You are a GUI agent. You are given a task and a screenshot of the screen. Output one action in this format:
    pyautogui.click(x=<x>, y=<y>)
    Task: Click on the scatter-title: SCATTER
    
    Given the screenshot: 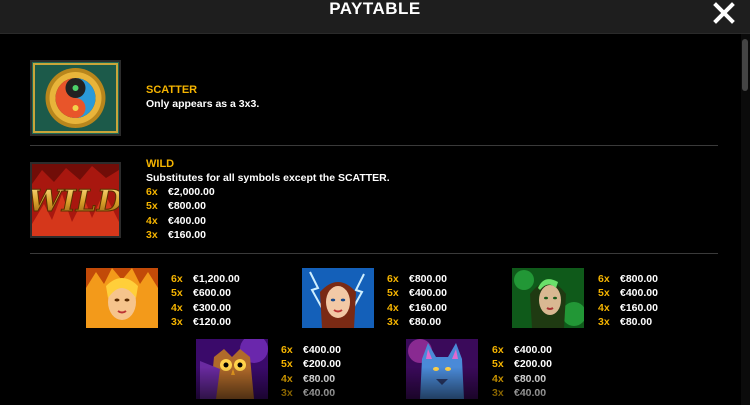 What is the action you would take?
    pyautogui.click(x=172, y=90)
    